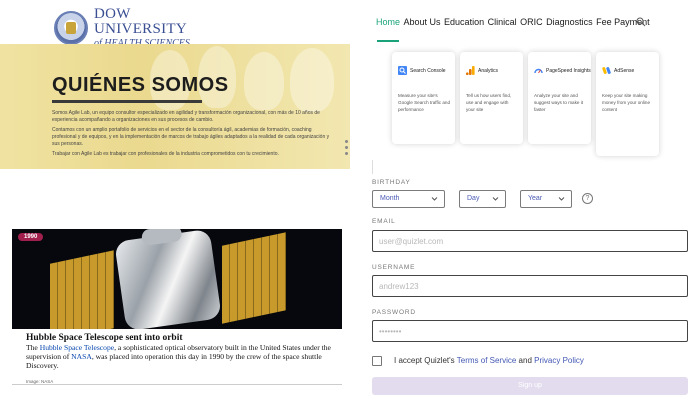 This screenshot has width=700, height=400. I want to click on nasa-link: NASA, so click(81, 356).